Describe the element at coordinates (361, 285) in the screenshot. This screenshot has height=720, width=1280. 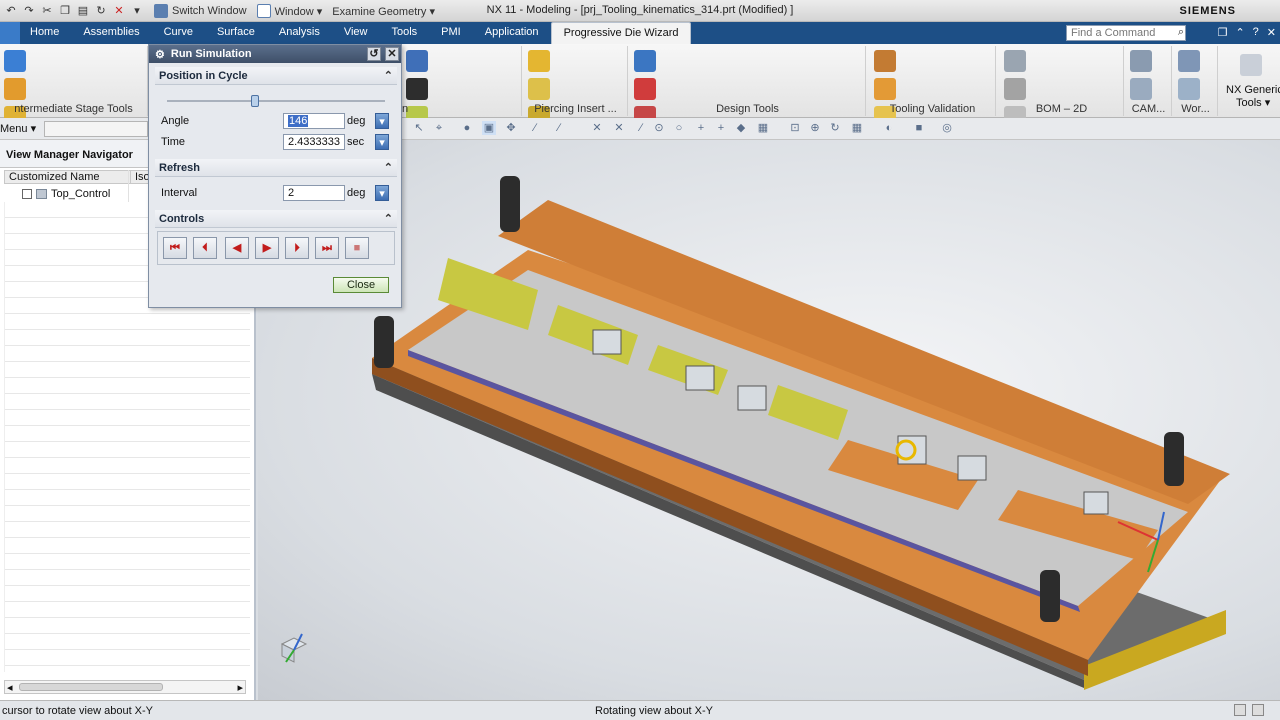
I see `close-button: Close` at that location.